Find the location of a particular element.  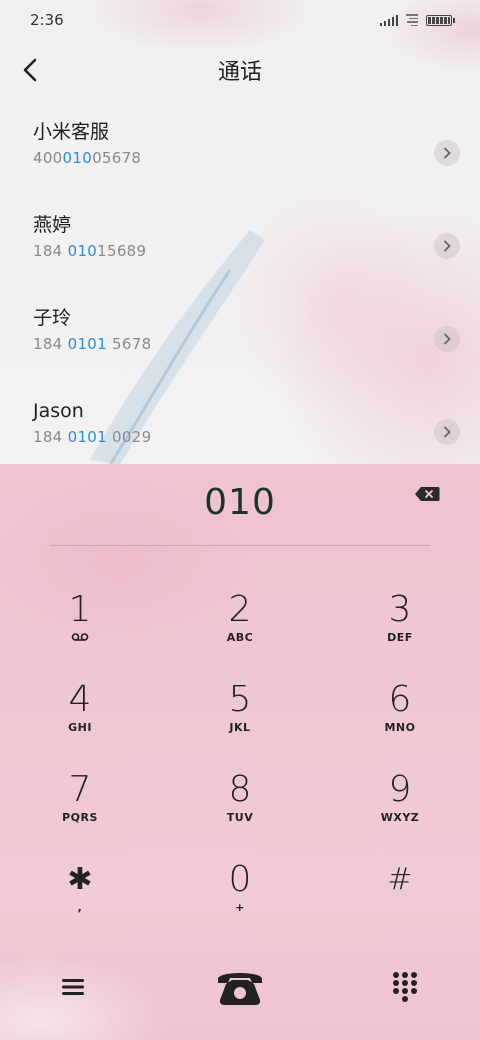

key-5: 5 JKL is located at coordinates (240, 719).